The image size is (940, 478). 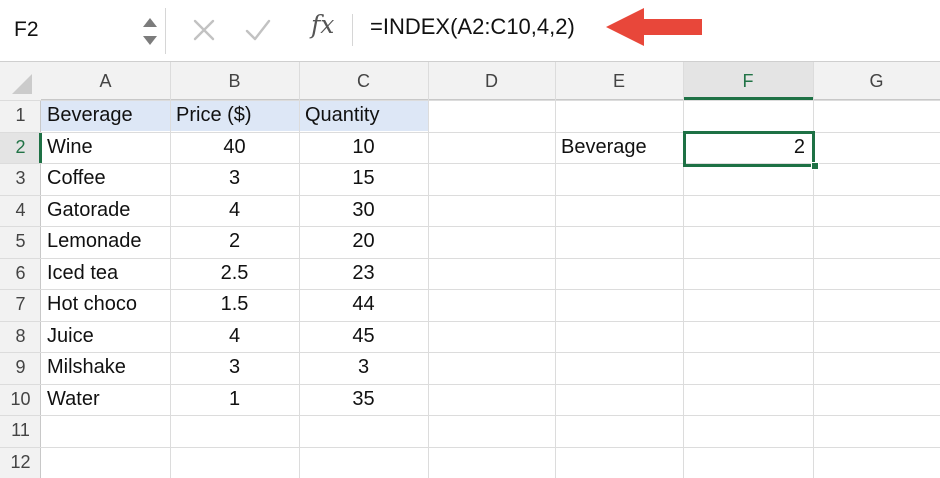 What do you see at coordinates (20, 462) in the screenshot?
I see `row-header-12: 12` at bounding box center [20, 462].